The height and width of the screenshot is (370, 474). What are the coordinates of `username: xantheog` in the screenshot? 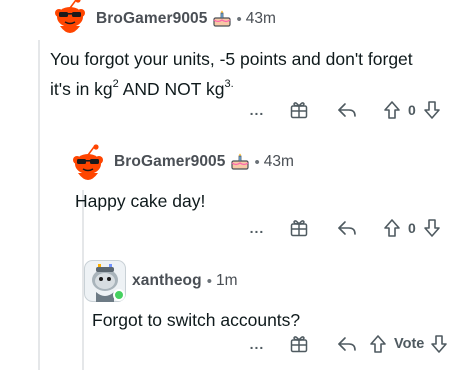 It's located at (167, 281).